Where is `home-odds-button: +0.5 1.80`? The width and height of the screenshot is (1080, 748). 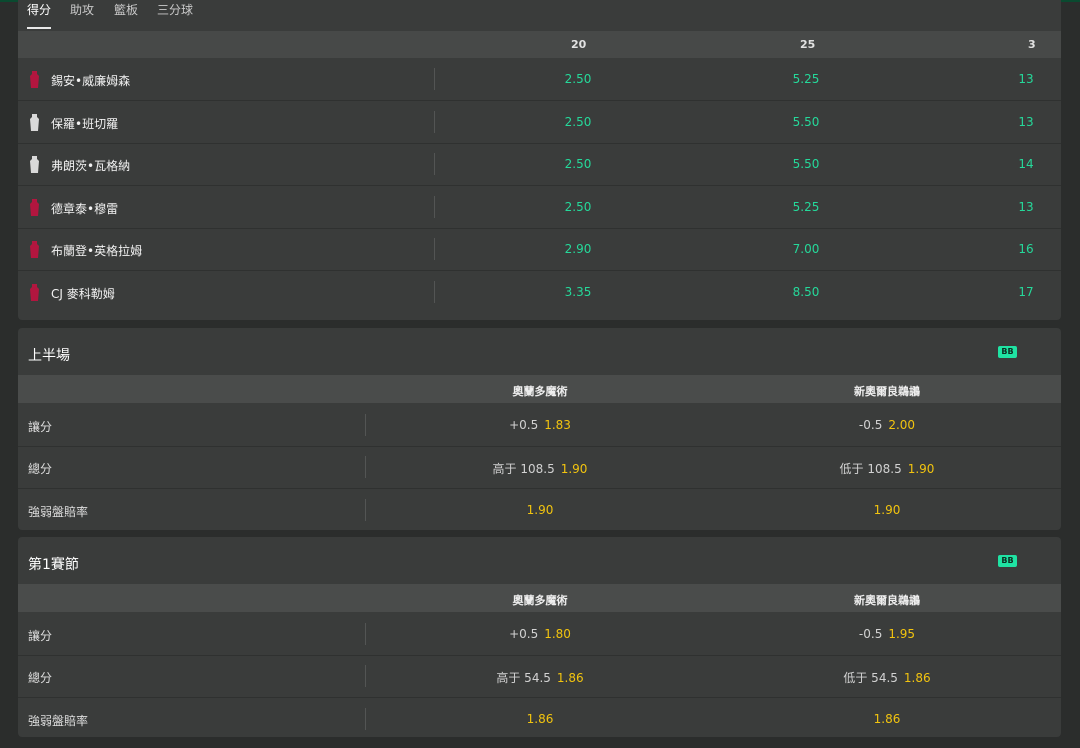 home-odds-button: +0.5 1.80 is located at coordinates (540, 634).